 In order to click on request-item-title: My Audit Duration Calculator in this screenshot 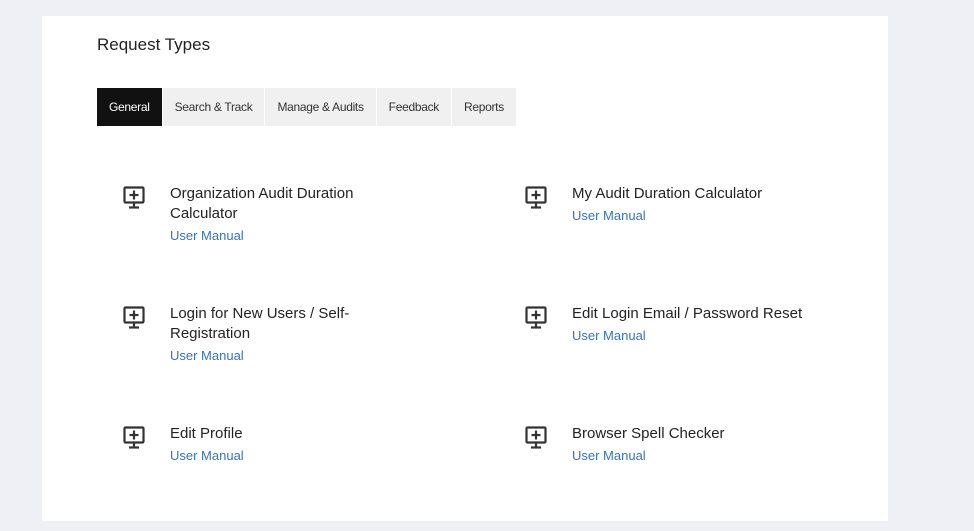, I will do `click(717, 194)`.